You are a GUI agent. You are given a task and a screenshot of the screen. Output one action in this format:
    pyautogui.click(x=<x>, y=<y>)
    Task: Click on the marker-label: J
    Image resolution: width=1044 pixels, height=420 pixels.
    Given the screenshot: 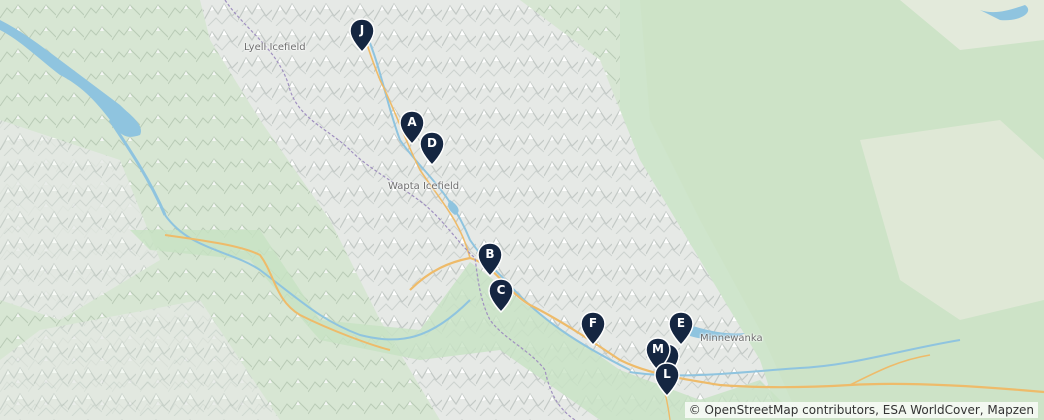 What is the action you would take?
    pyautogui.click(x=362, y=30)
    